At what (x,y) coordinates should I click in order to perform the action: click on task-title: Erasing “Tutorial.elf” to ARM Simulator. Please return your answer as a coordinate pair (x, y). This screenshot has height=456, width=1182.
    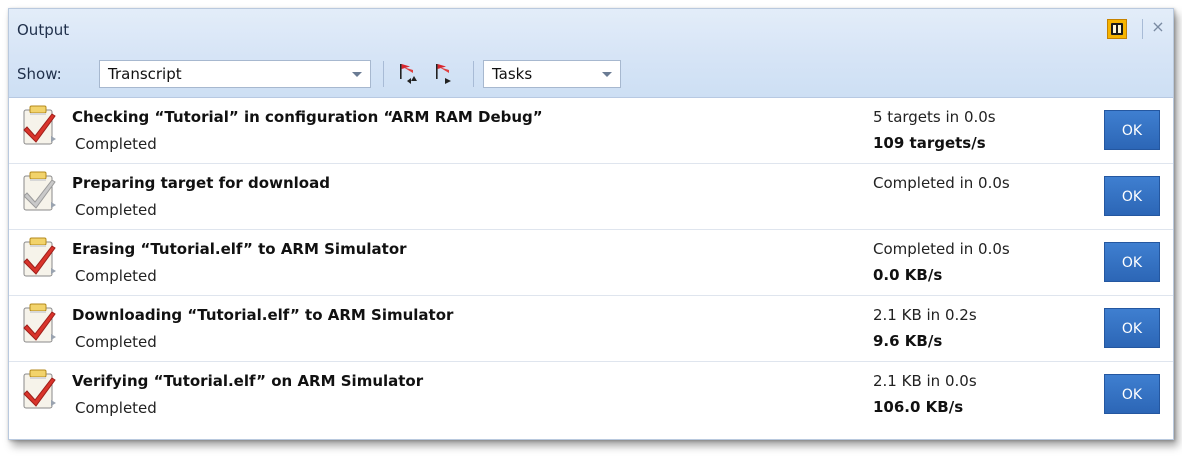
    Looking at the image, I should click on (239, 249).